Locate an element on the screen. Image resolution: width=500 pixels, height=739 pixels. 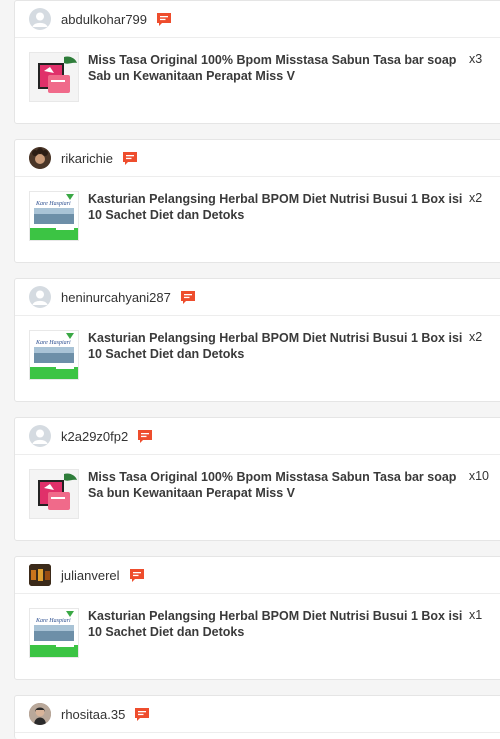
order-card: rhositaa.35 is located at coordinates (257, 717).